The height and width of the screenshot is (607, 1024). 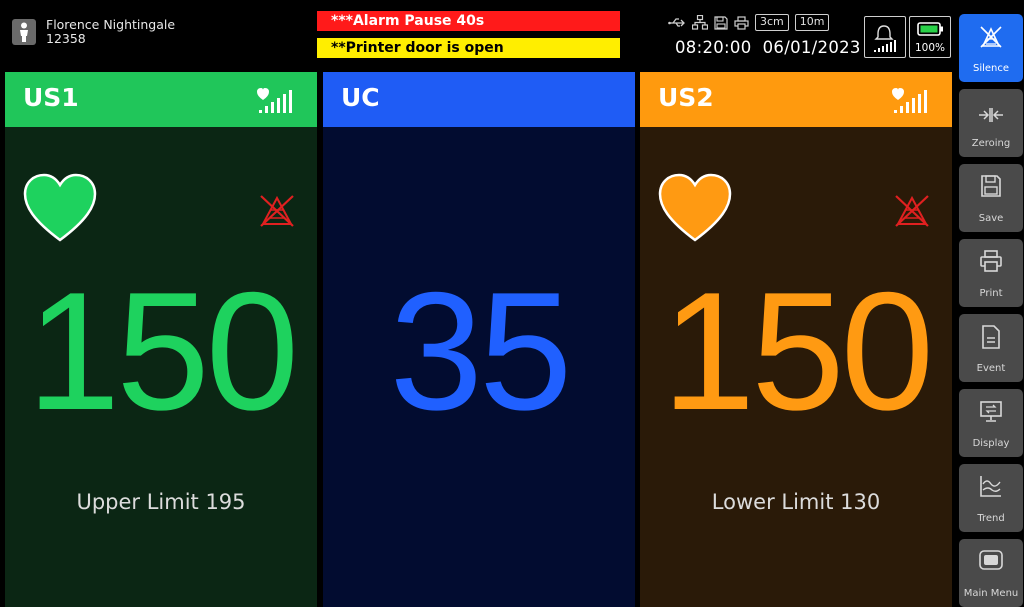 I want to click on silence-label: Silence, so click(x=991, y=68).